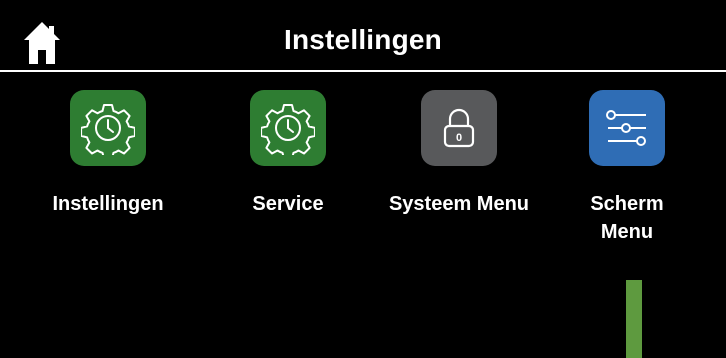 This screenshot has height=358, width=726. What do you see at coordinates (634, 319) in the screenshot?
I see `scroll-indicator` at bounding box center [634, 319].